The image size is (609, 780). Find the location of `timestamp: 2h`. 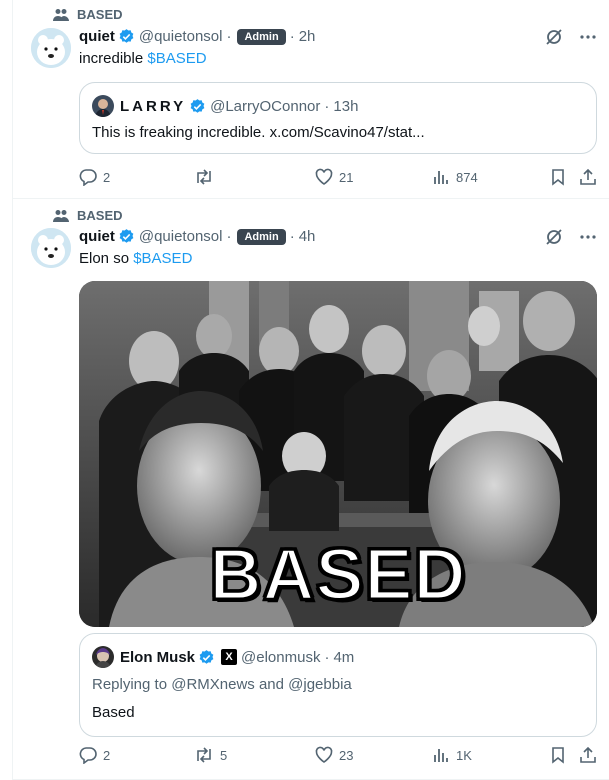

timestamp: 2h is located at coordinates (307, 36).